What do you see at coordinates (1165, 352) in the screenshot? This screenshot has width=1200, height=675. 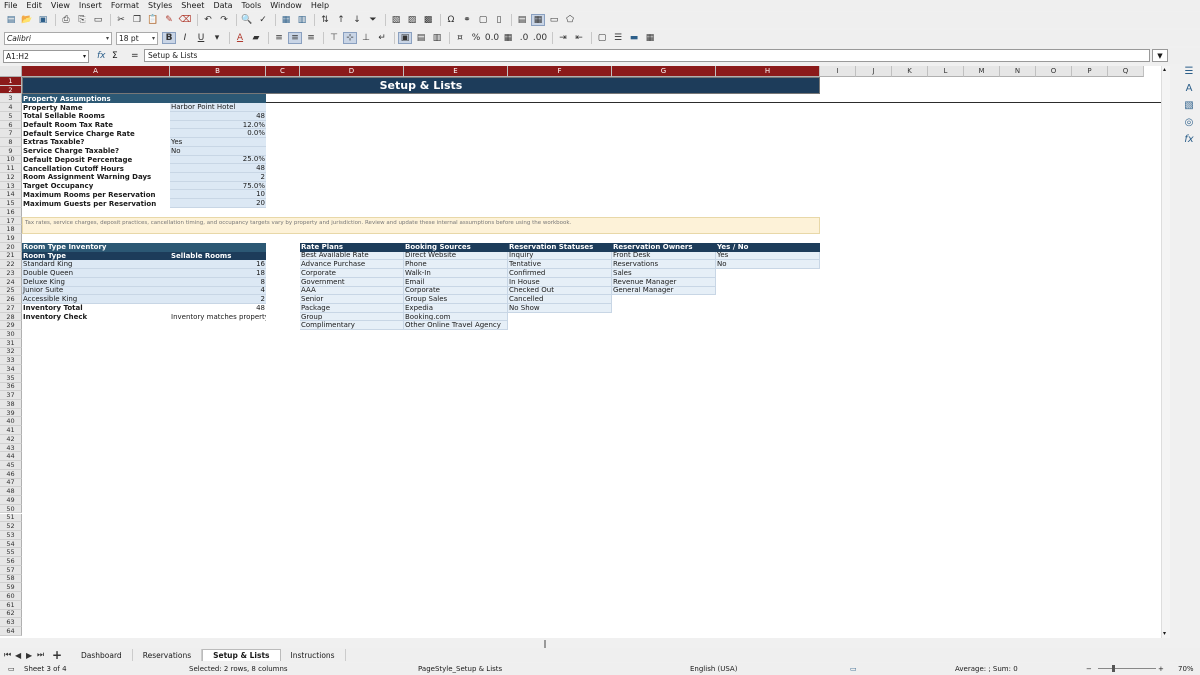 I see `vertical-scrollbar: ▴ ▾` at bounding box center [1165, 352].